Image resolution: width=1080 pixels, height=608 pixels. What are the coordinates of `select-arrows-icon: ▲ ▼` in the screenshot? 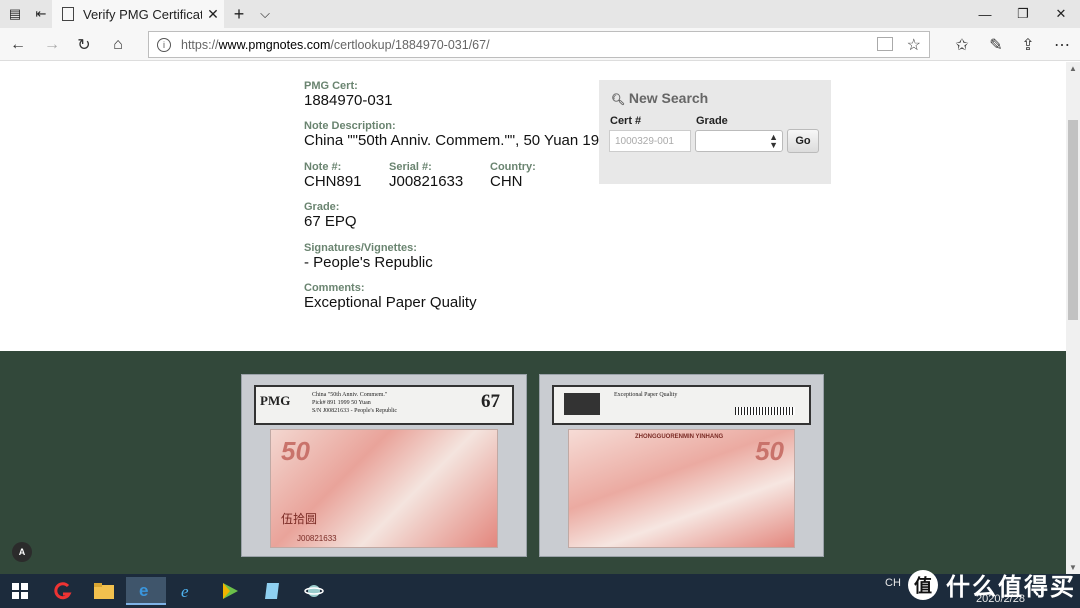 It's located at (773, 141).